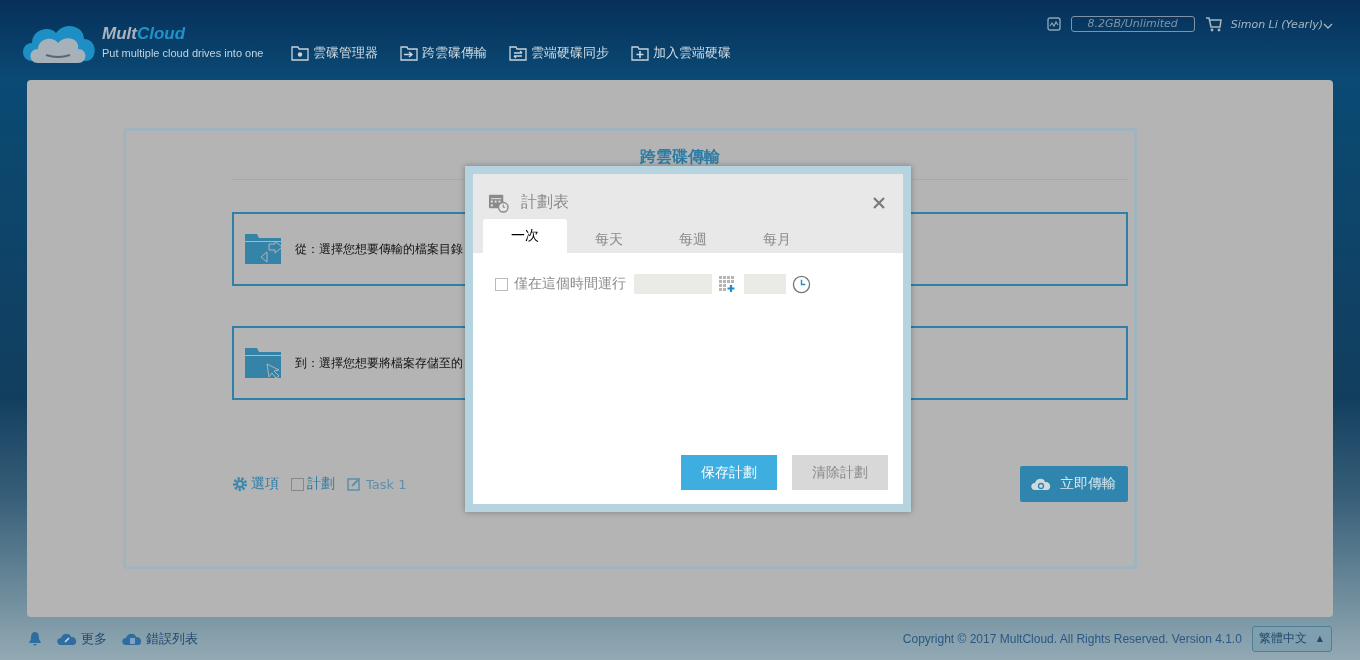  I want to click on clear-button: 清除計劃, so click(840, 472).